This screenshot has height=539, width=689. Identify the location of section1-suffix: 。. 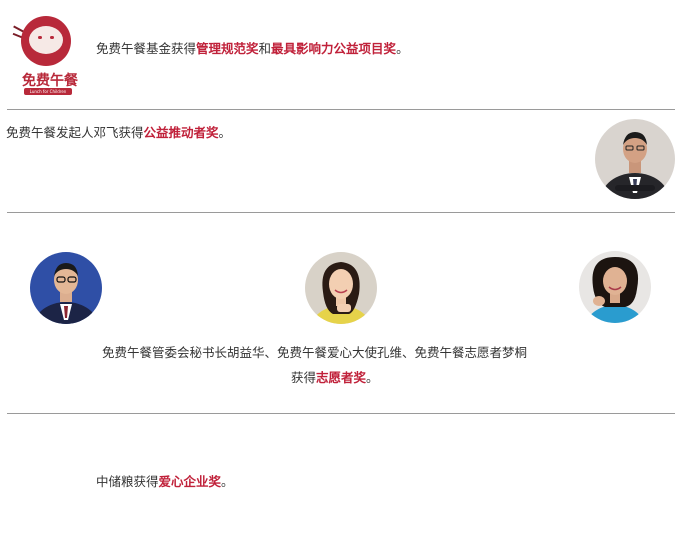
(402, 48).